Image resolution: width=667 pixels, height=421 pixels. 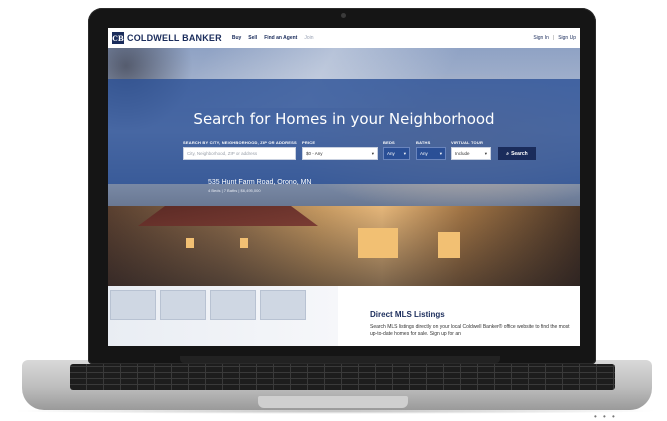 I want to click on nav-sell: Sell, so click(x=252, y=38).